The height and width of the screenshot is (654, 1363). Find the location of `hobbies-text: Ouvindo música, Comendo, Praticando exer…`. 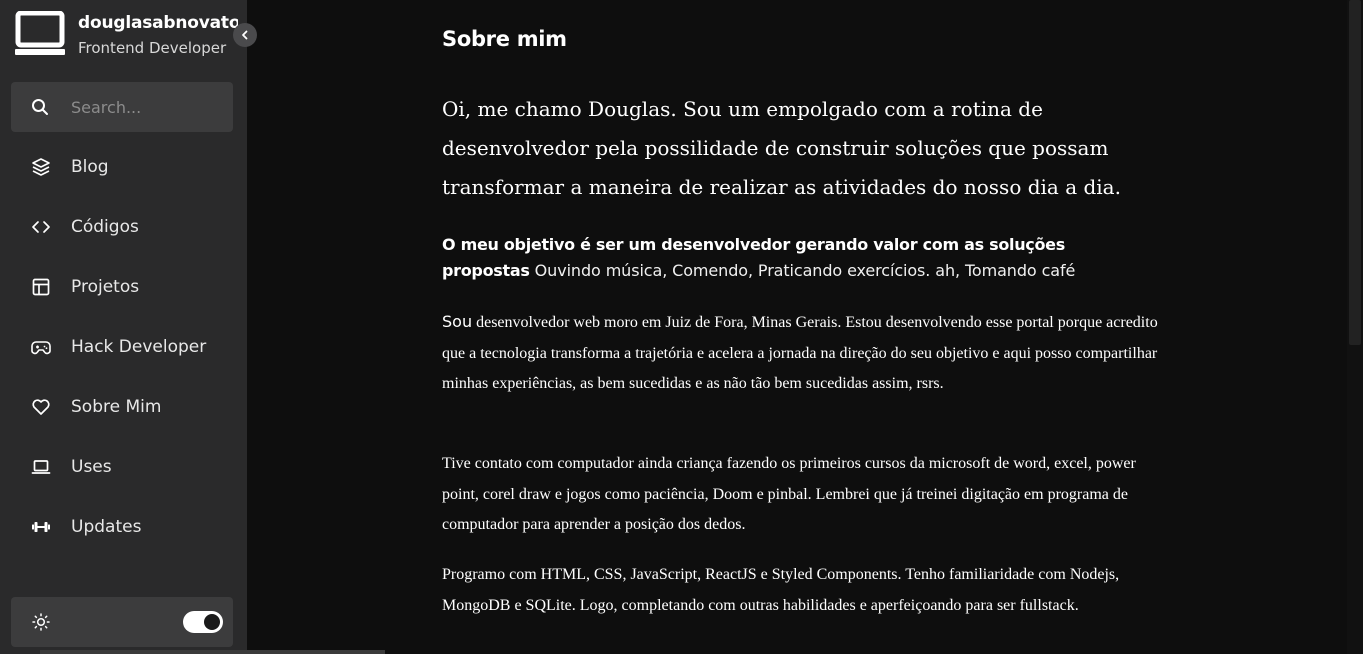

hobbies-text: Ouvindo música, Comendo, Praticando exer… is located at coordinates (805, 270).